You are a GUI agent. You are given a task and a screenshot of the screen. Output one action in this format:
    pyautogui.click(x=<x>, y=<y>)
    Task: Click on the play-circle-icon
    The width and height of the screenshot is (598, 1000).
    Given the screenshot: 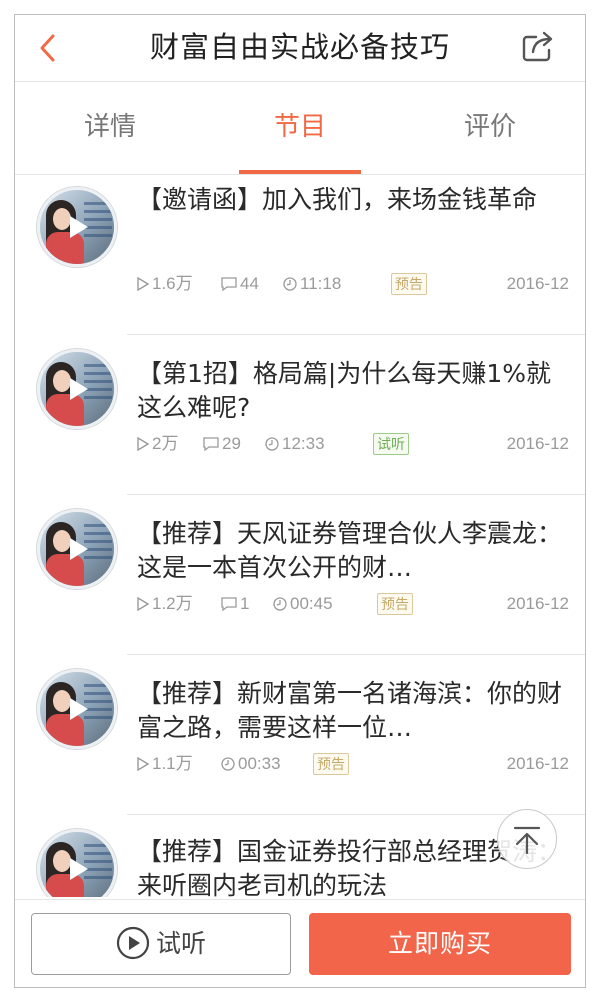 What is the action you would take?
    pyautogui.click(x=133, y=943)
    